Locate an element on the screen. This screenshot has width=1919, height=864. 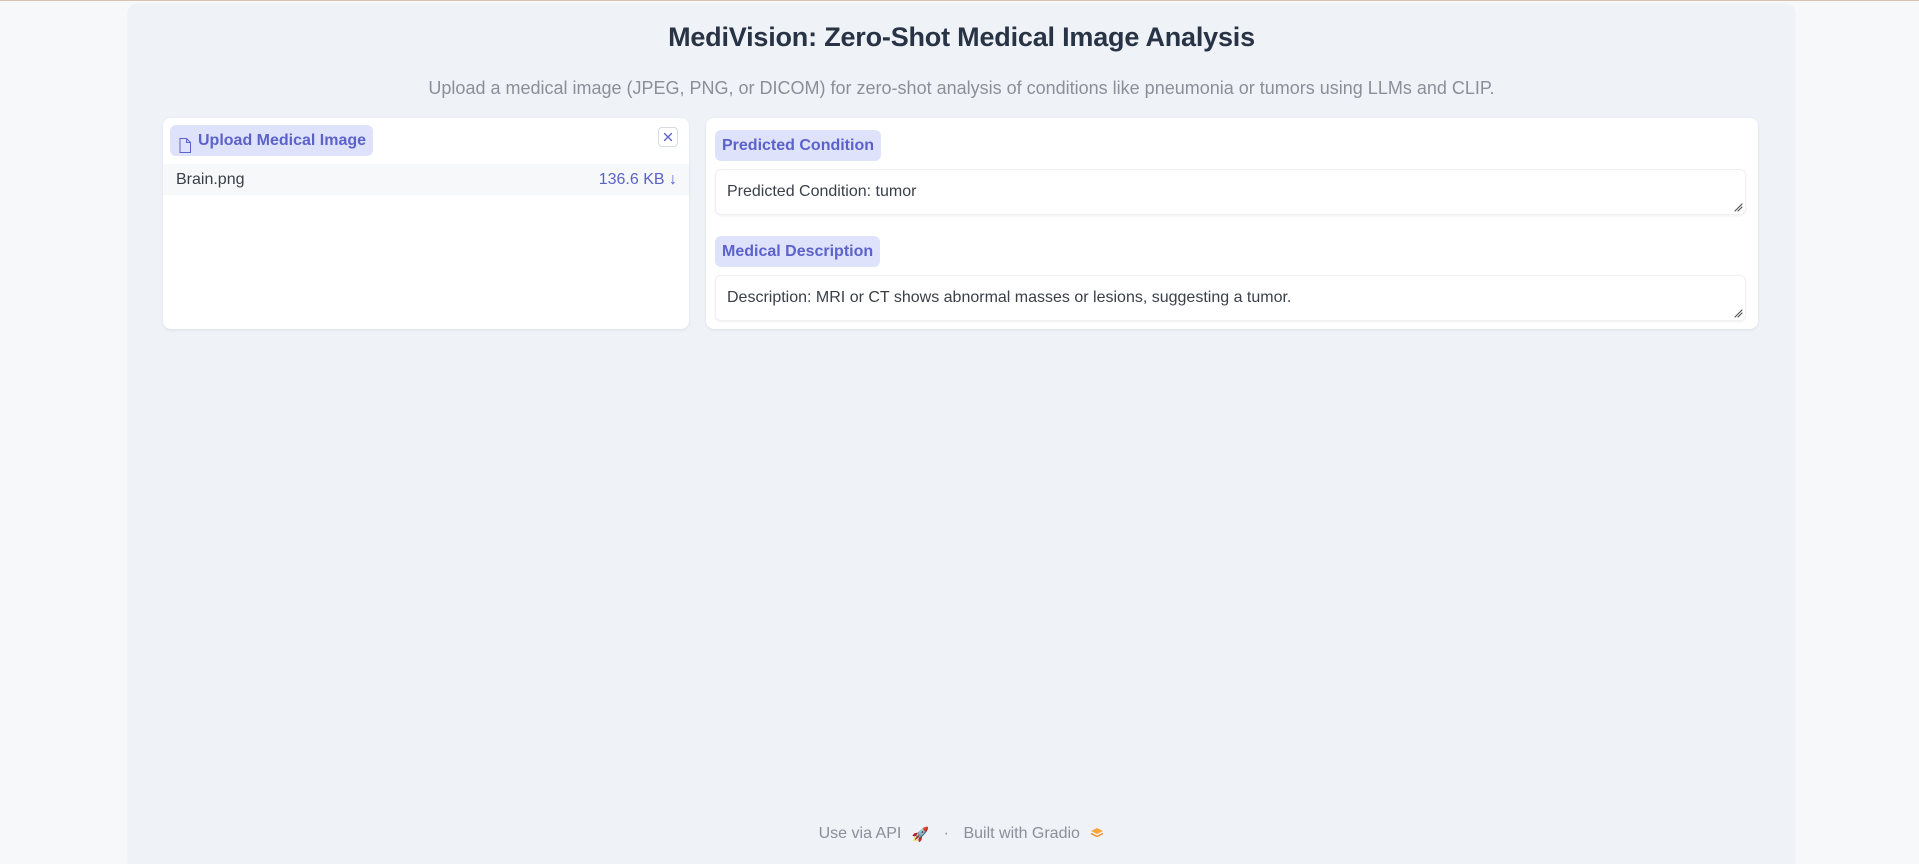
top-border is located at coordinates (959, 0).